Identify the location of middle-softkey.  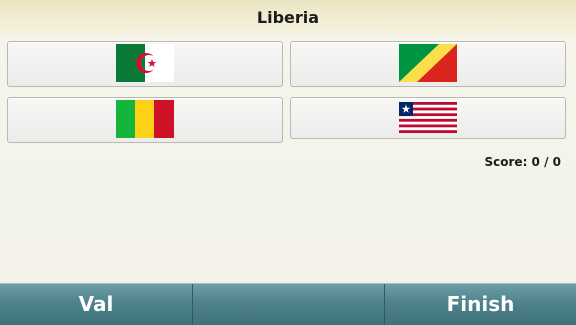
(288, 304).